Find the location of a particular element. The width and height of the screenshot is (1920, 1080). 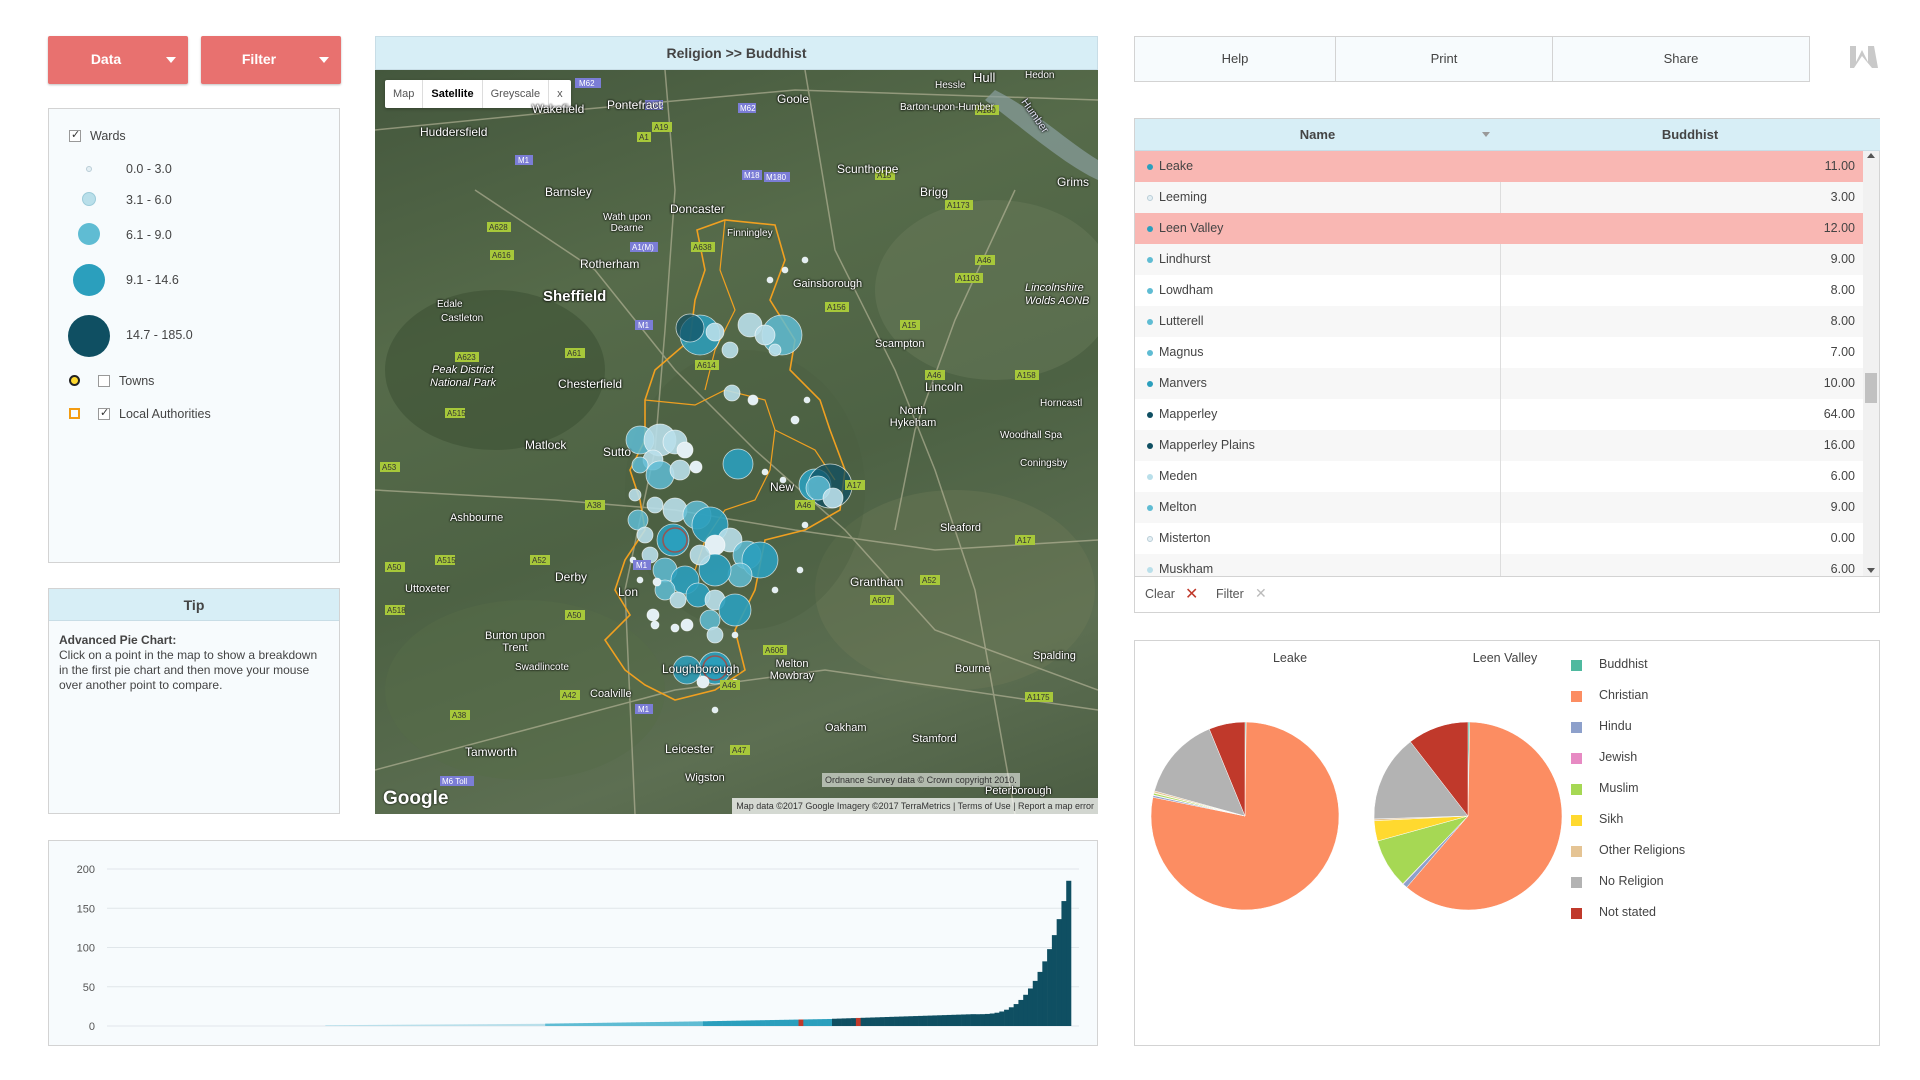

pie-legend-item: Not stated is located at coordinates (1613, 912).